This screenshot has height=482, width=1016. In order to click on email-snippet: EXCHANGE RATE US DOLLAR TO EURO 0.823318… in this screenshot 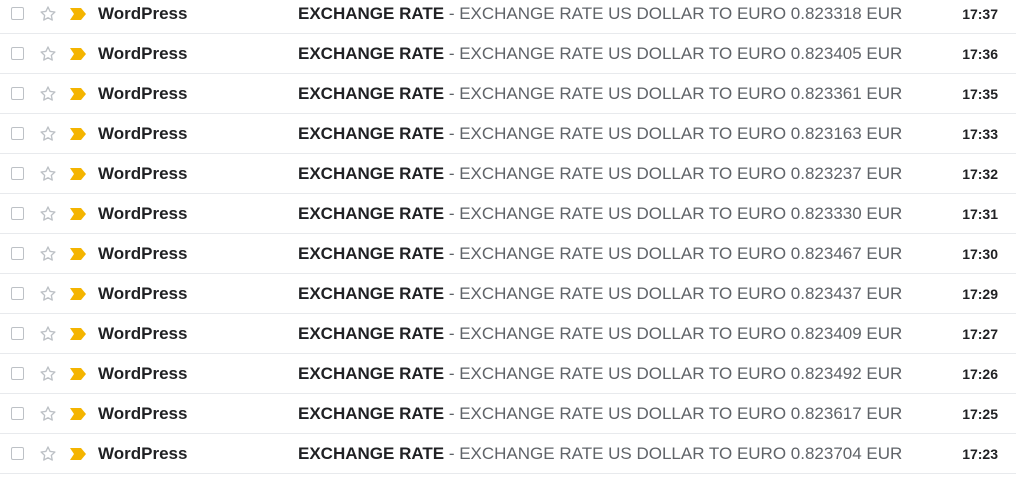, I will do `click(681, 13)`.